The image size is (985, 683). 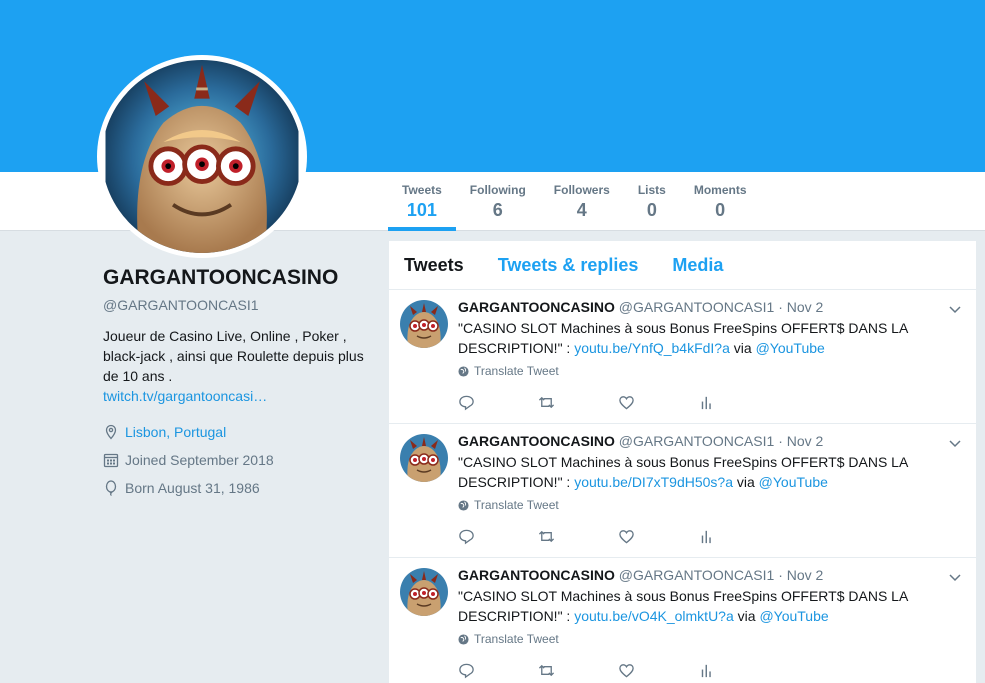 I want to click on stat-following: Following 6, so click(x=498, y=201).